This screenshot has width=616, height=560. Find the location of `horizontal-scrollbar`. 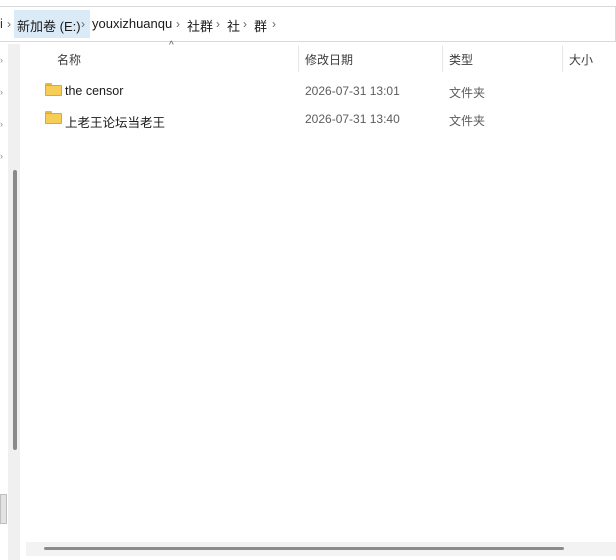

horizontal-scrollbar is located at coordinates (321, 549).